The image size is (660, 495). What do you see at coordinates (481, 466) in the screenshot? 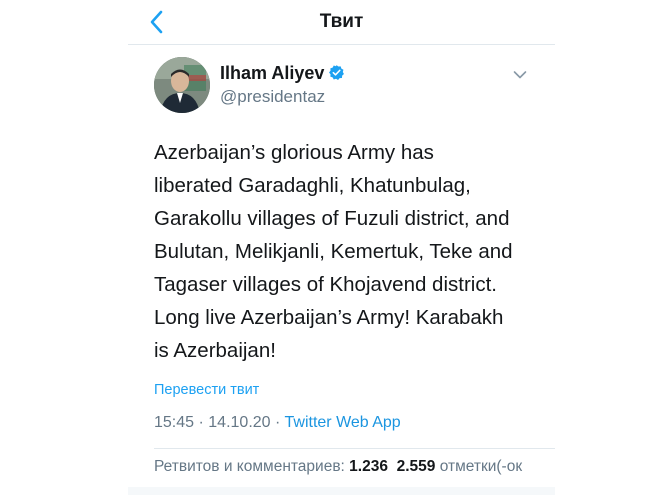
I see `likes-label: отметки(-ок` at bounding box center [481, 466].